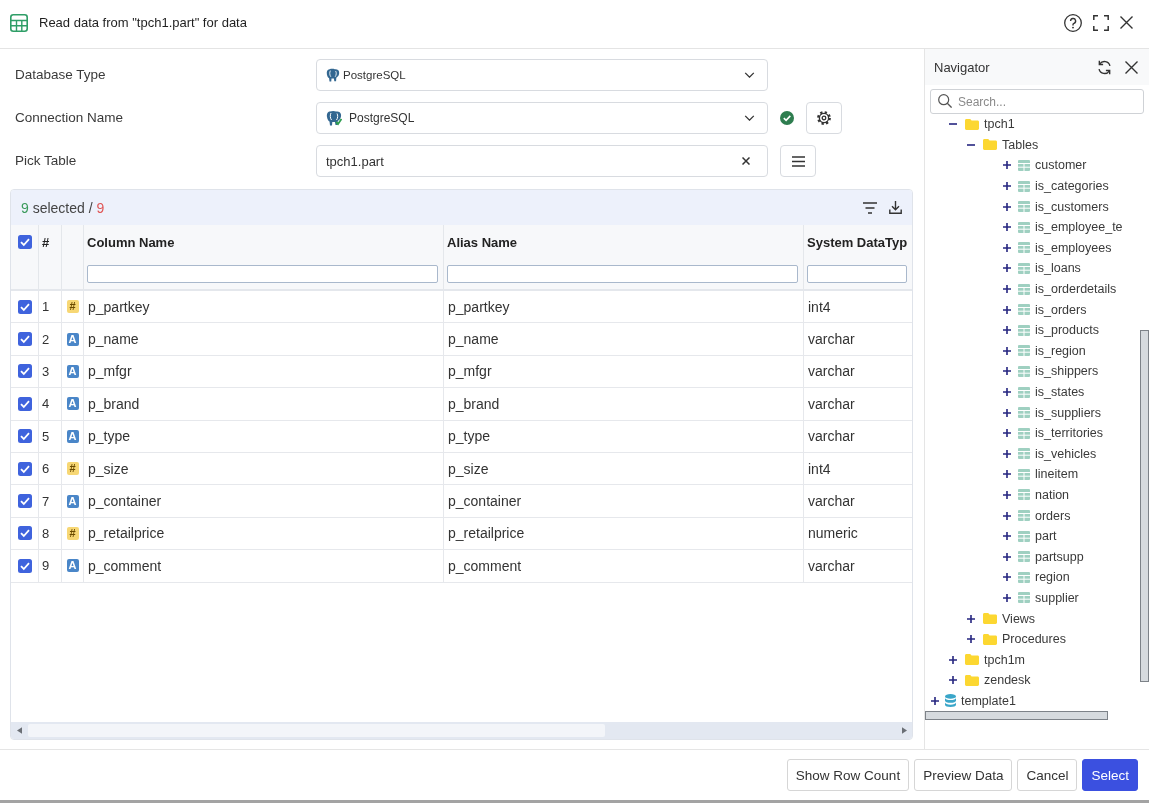 Image resolution: width=1149 pixels, height=803 pixels. Describe the element at coordinates (542, 118) in the screenshot. I see `connection-select: PostgreSQL` at that location.